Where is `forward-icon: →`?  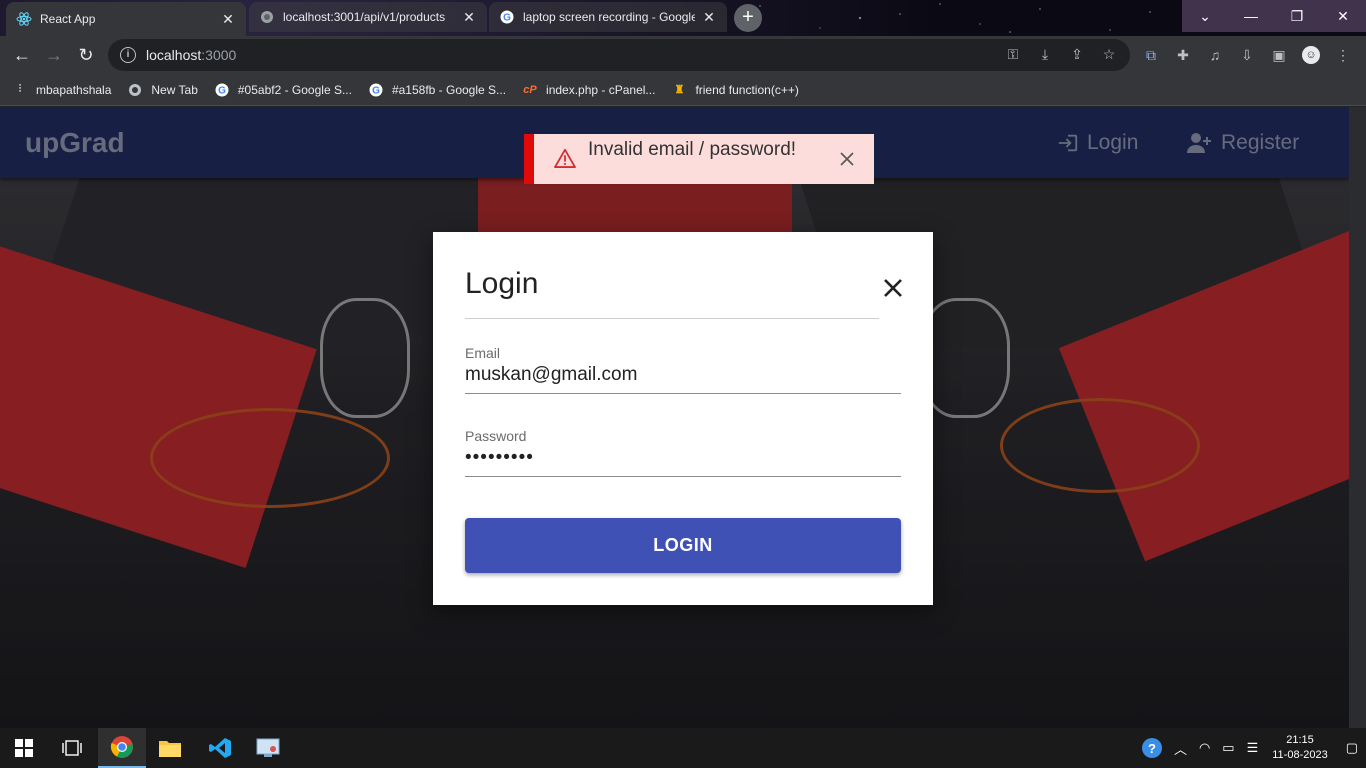
forward-icon: → is located at coordinates (54, 55).